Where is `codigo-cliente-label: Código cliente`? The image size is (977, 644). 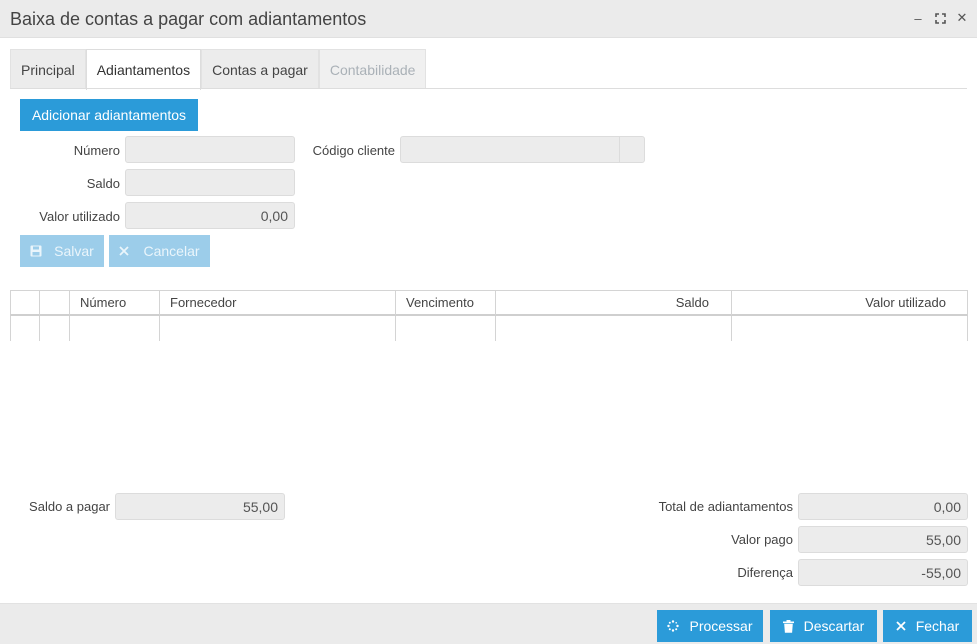 codigo-cliente-label: Código cliente is located at coordinates (353, 150).